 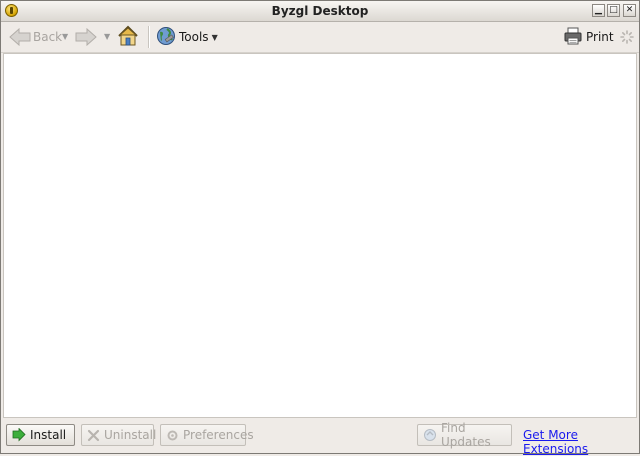 I want to click on forward-history-dropdown: ▼, so click(x=107, y=36).